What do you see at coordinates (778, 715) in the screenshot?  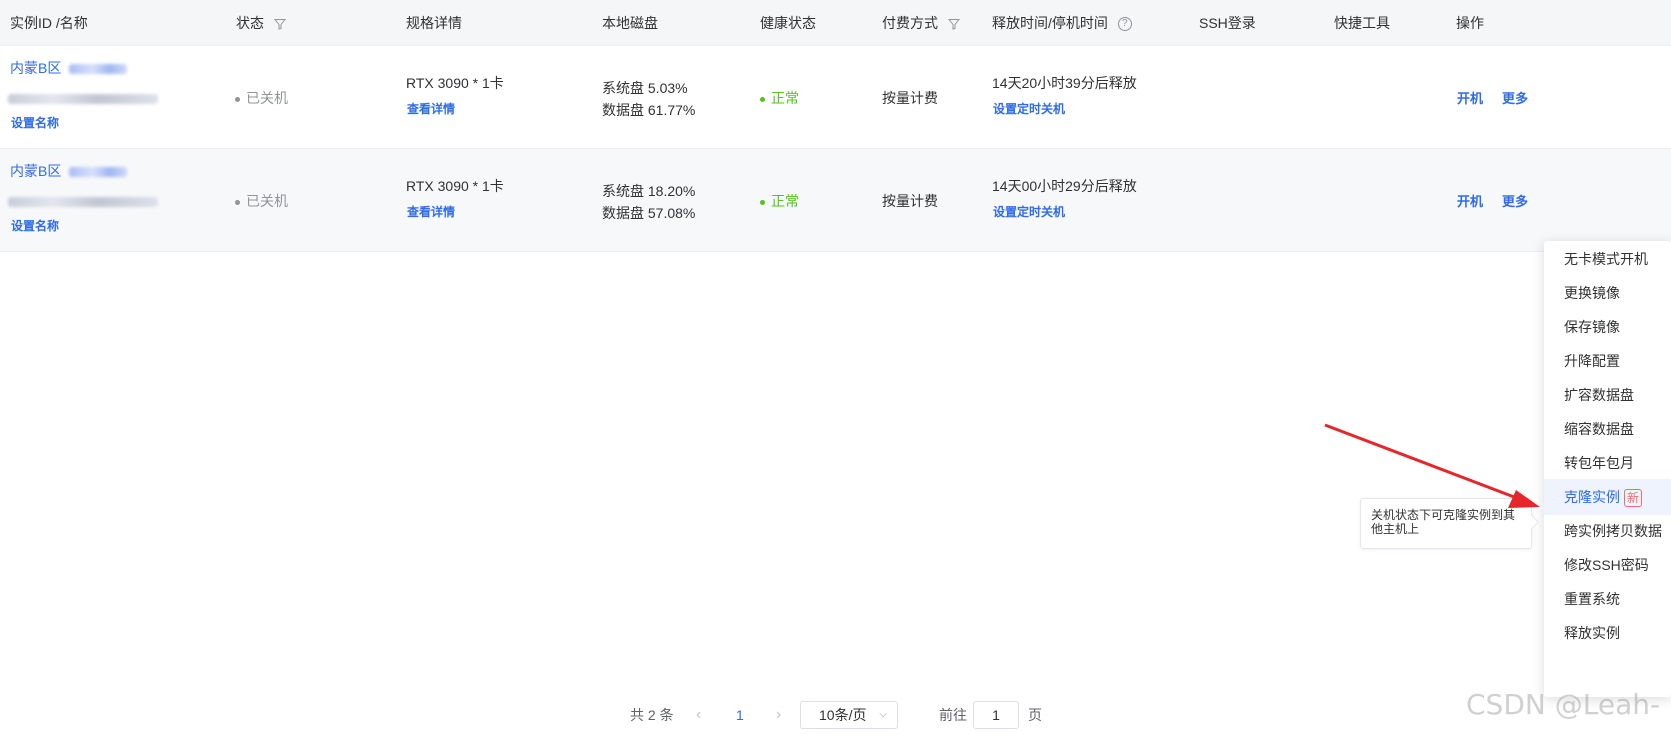 I see `next-page-icon: ›` at bounding box center [778, 715].